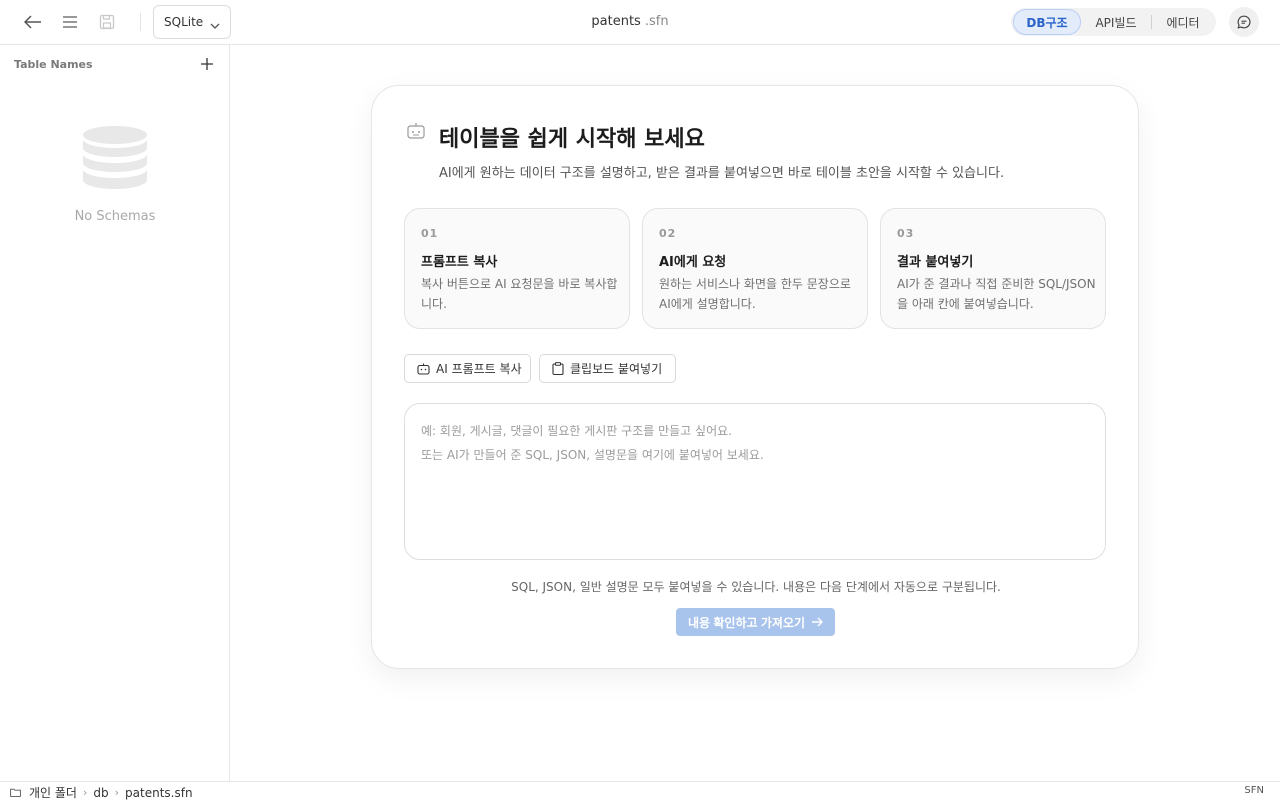 This screenshot has width=1280, height=800. Describe the element at coordinates (817, 622) in the screenshot. I see `arrow-right-icon` at that location.